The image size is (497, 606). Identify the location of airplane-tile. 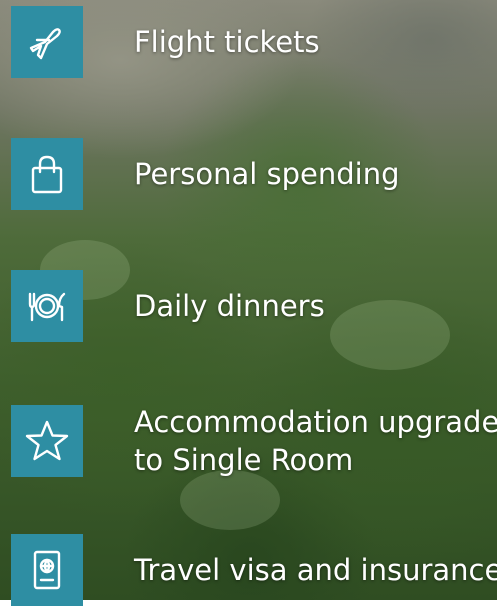
(47, 42).